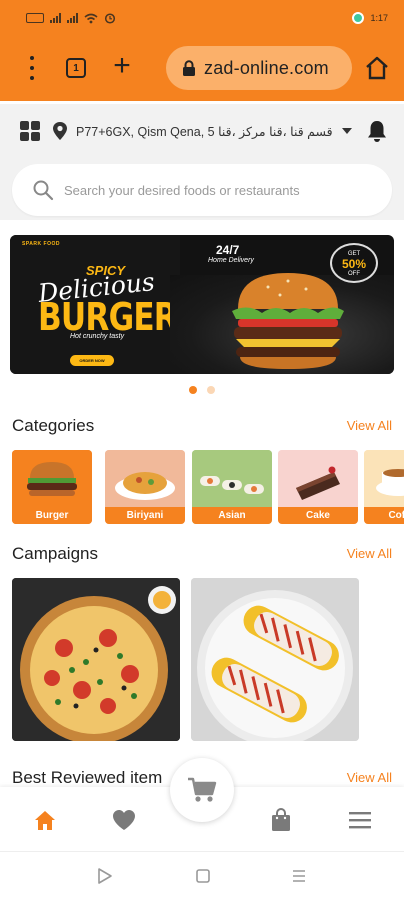  What do you see at coordinates (358, 18) in the screenshot?
I see `notification-dot-icon` at bounding box center [358, 18].